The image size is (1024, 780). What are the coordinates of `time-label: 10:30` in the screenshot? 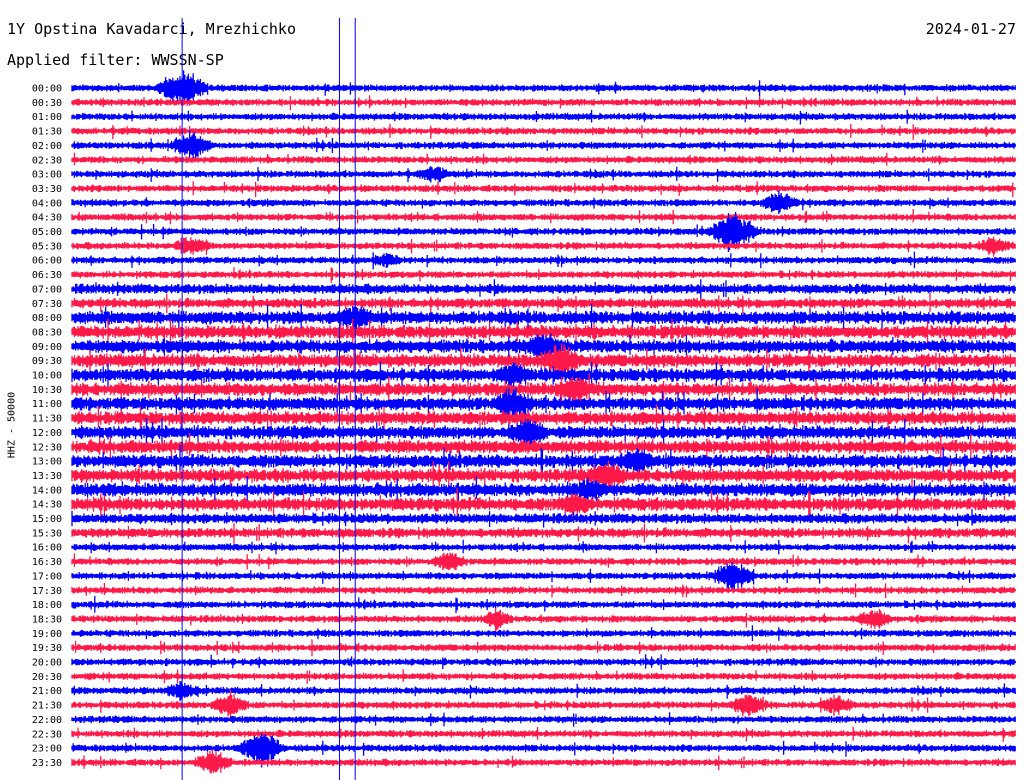 It's located at (47, 390).